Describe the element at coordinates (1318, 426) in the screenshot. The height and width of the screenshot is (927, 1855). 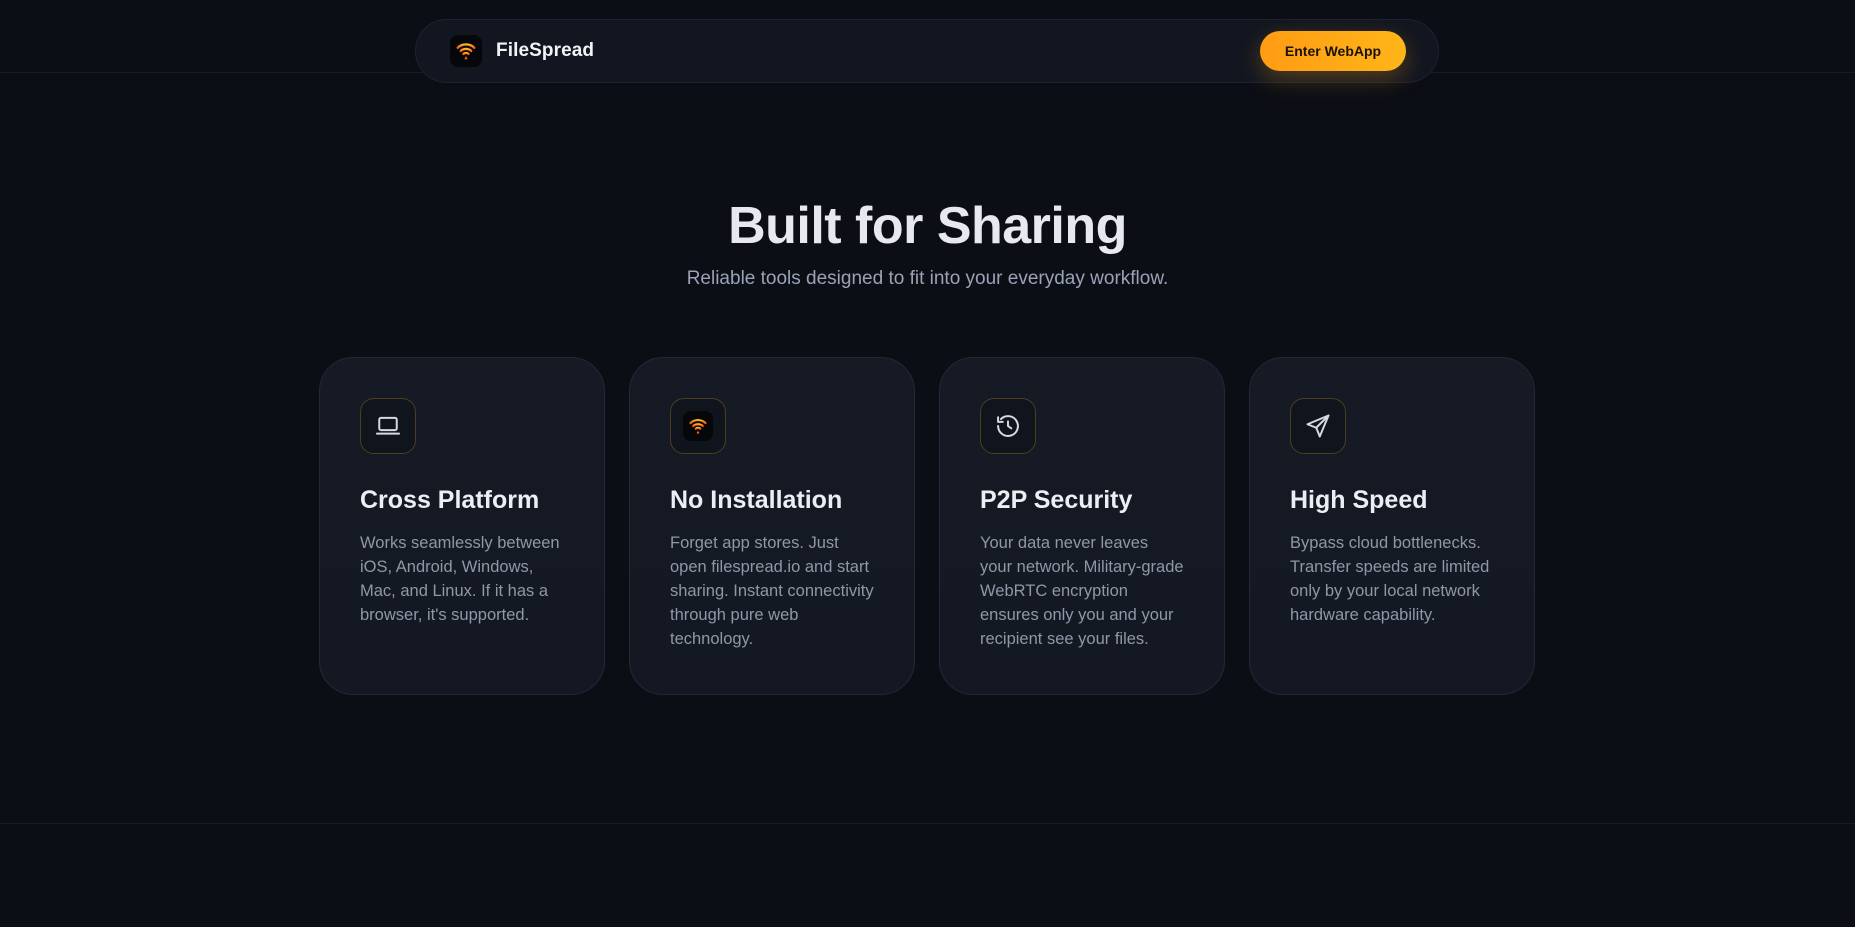
I see `paper-plane-icon` at that location.